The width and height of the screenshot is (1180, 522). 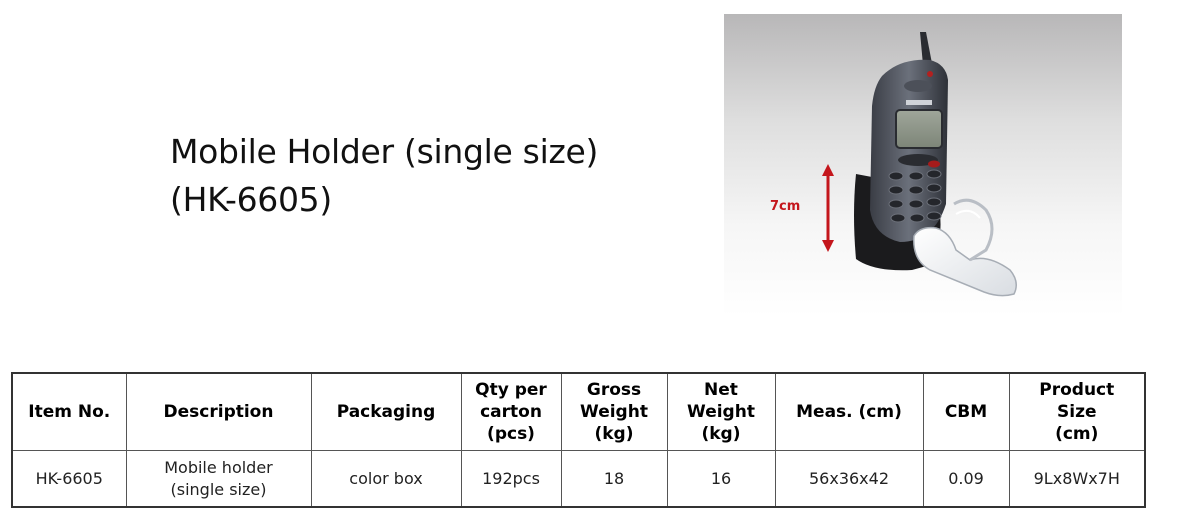 What do you see at coordinates (511, 479) in the screenshot?
I see `cell-qty-per-carton: 192pcs` at bounding box center [511, 479].